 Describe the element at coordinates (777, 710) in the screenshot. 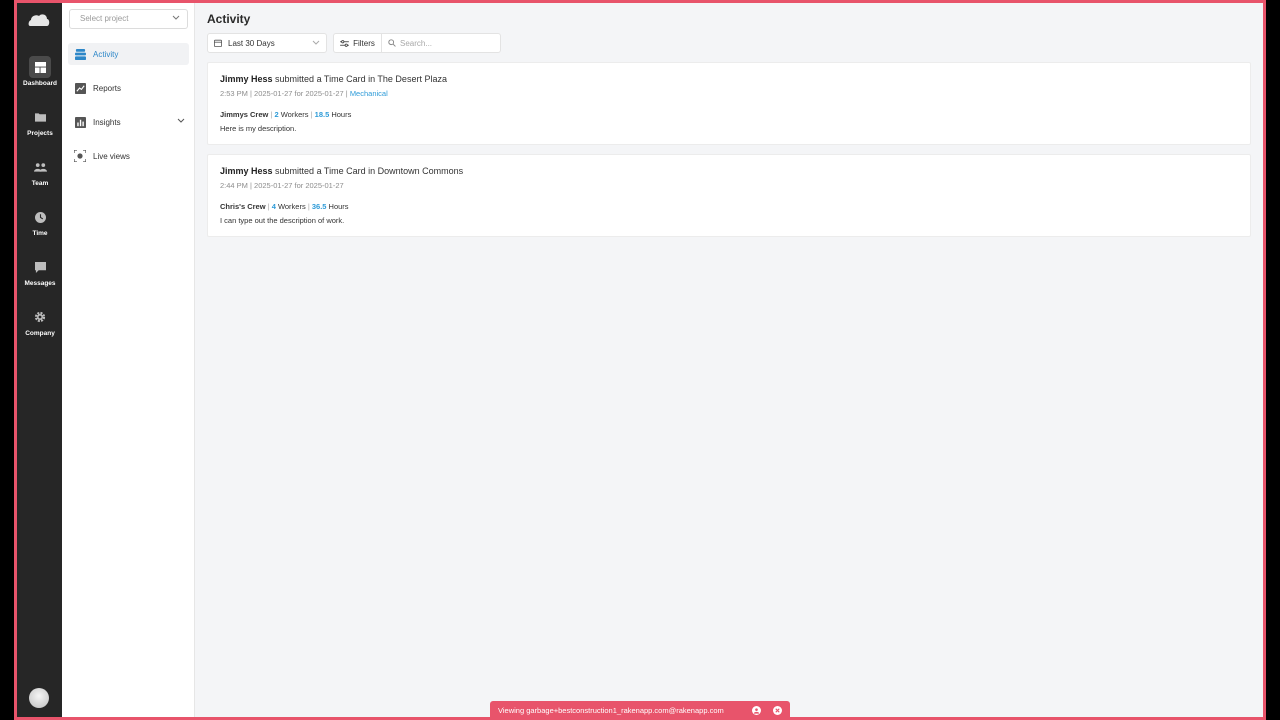

I see `close-icon` at that location.